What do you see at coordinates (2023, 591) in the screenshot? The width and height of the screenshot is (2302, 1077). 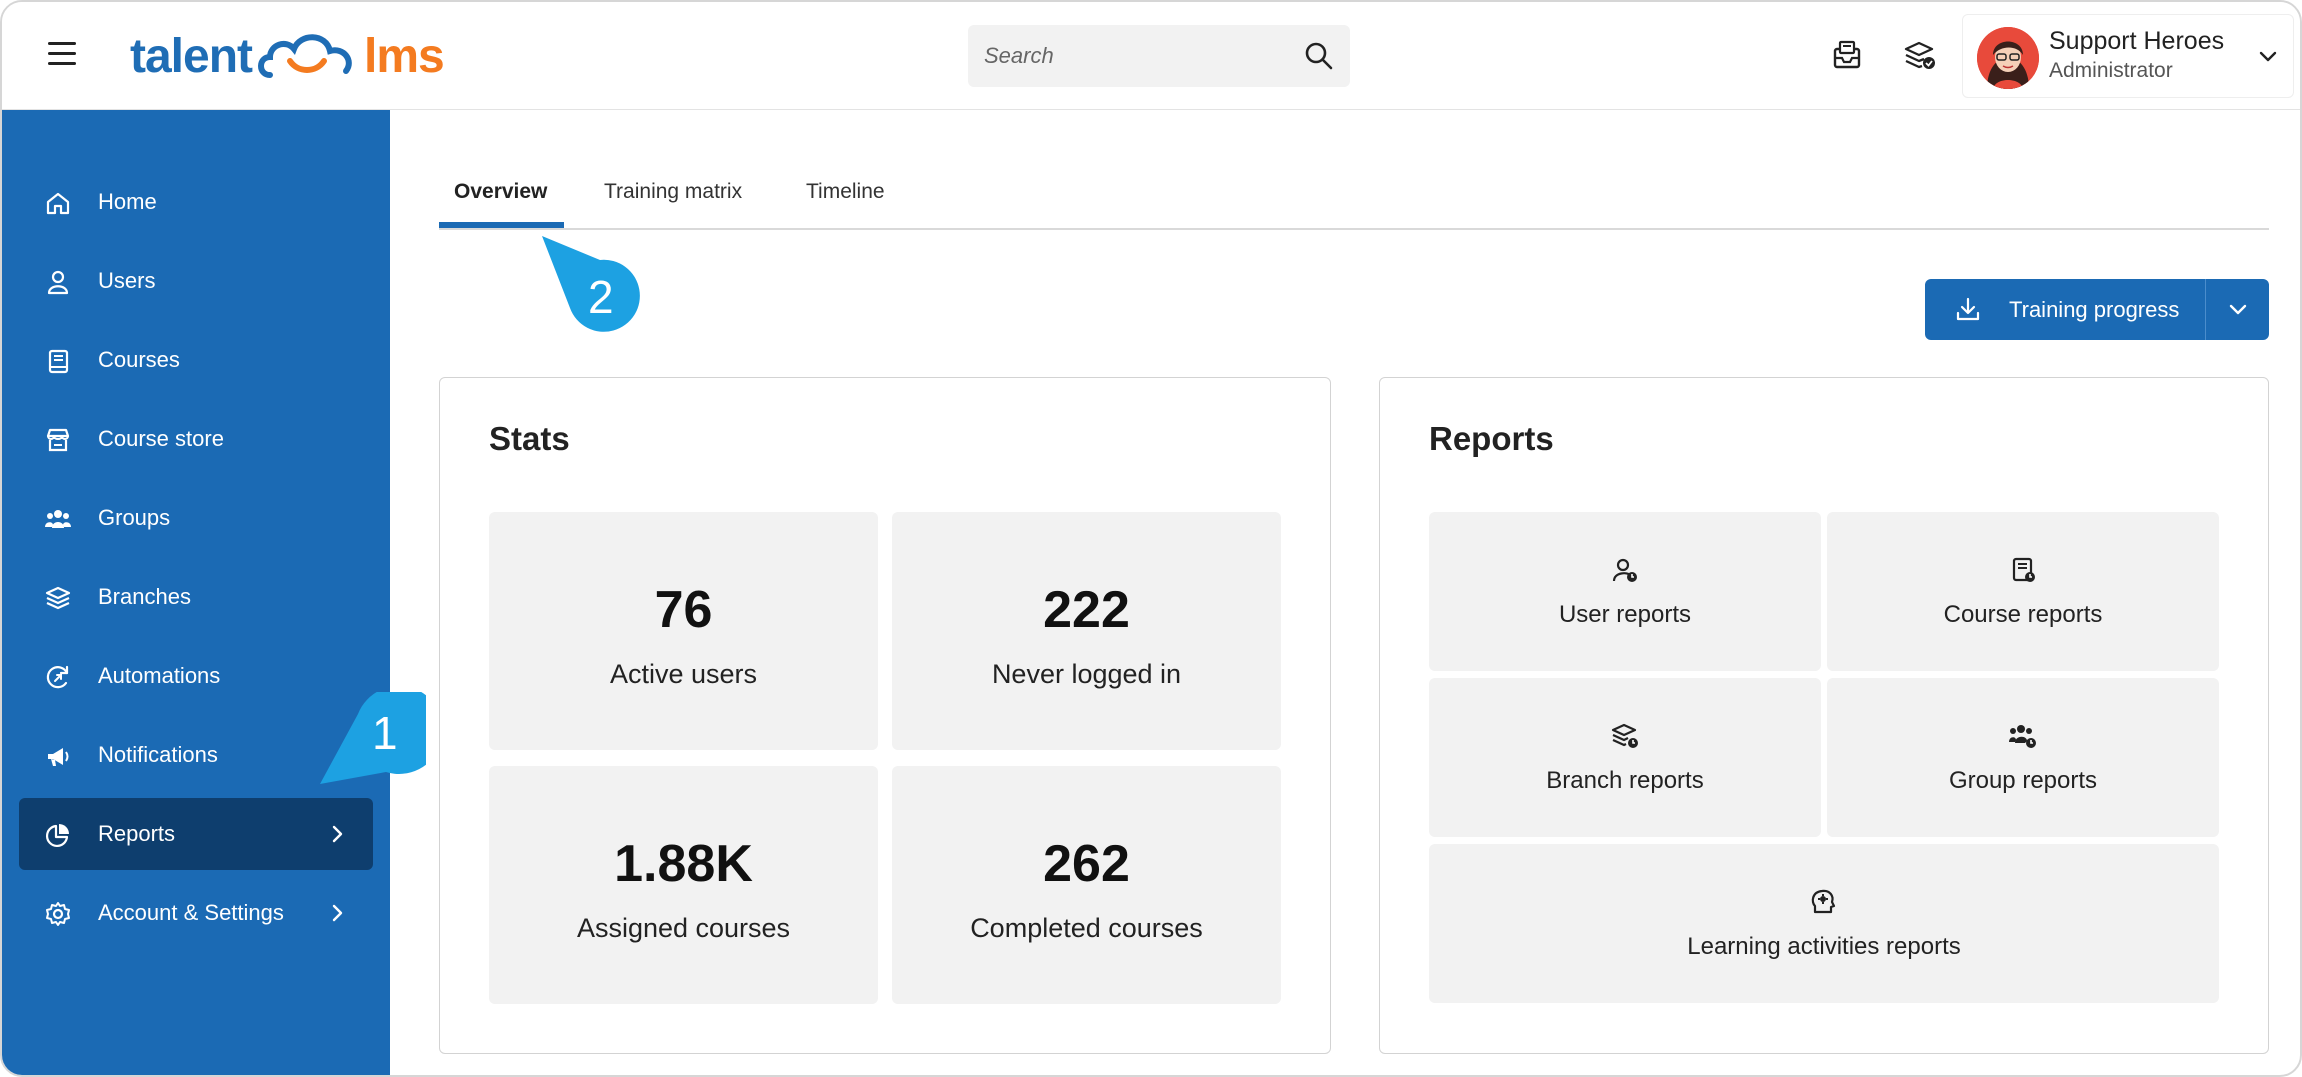 I see `course-reports-card: Course reports` at bounding box center [2023, 591].